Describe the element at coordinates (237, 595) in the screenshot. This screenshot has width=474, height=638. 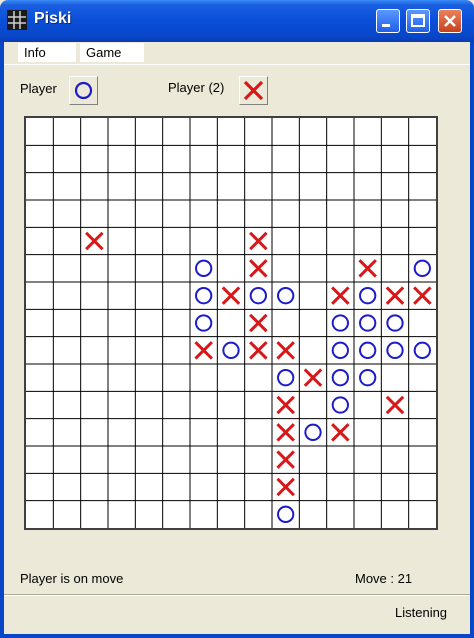
I see `status-divider` at that location.